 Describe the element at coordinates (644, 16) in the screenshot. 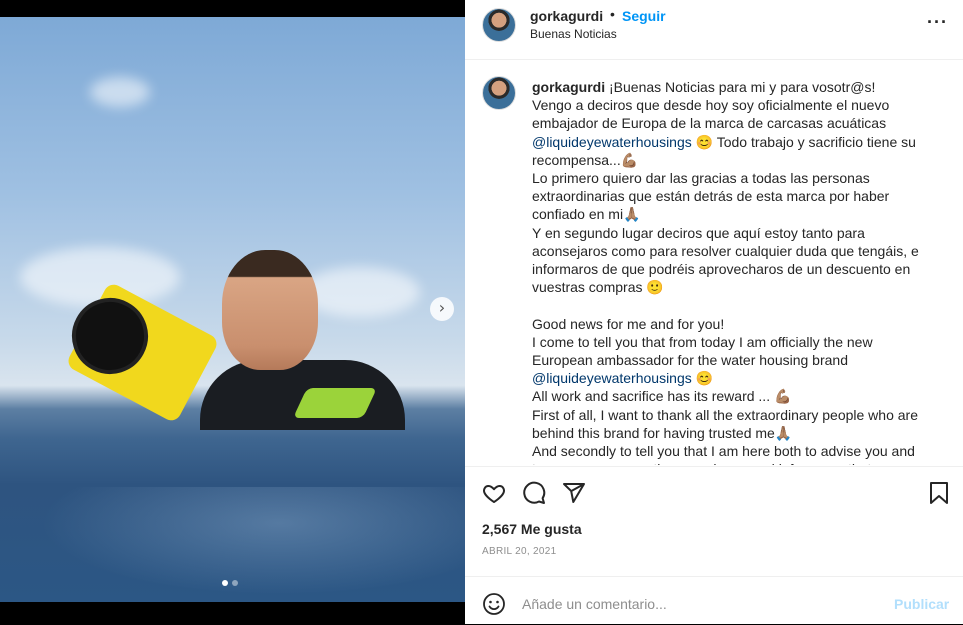

I see `follow-button: Seguir` at that location.